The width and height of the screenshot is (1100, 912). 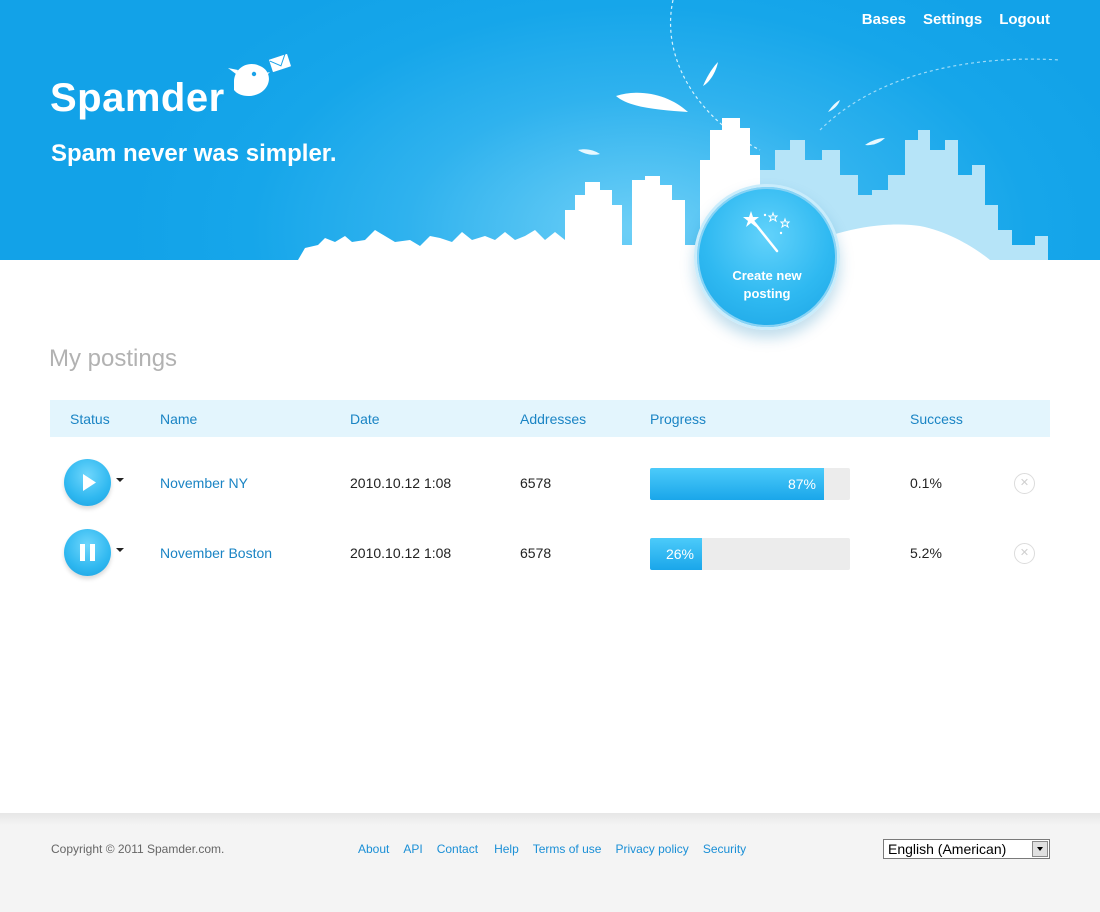 What do you see at coordinates (679, 554) in the screenshot?
I see `progress-label: 26%` at bounding box center [679, 554].